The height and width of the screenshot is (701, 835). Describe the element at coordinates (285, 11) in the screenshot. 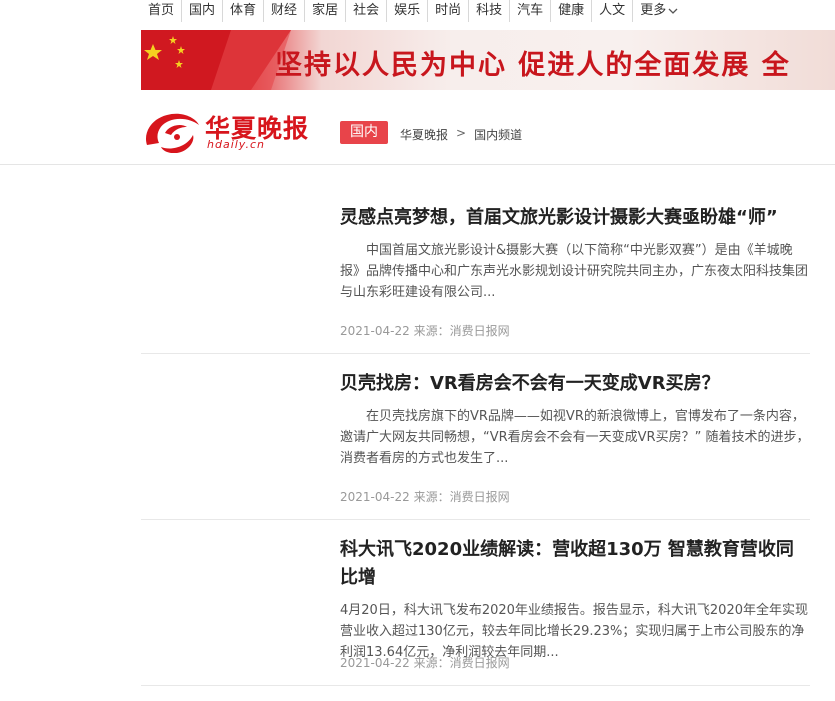

I see `nav-item-finance: 财经` at that location.